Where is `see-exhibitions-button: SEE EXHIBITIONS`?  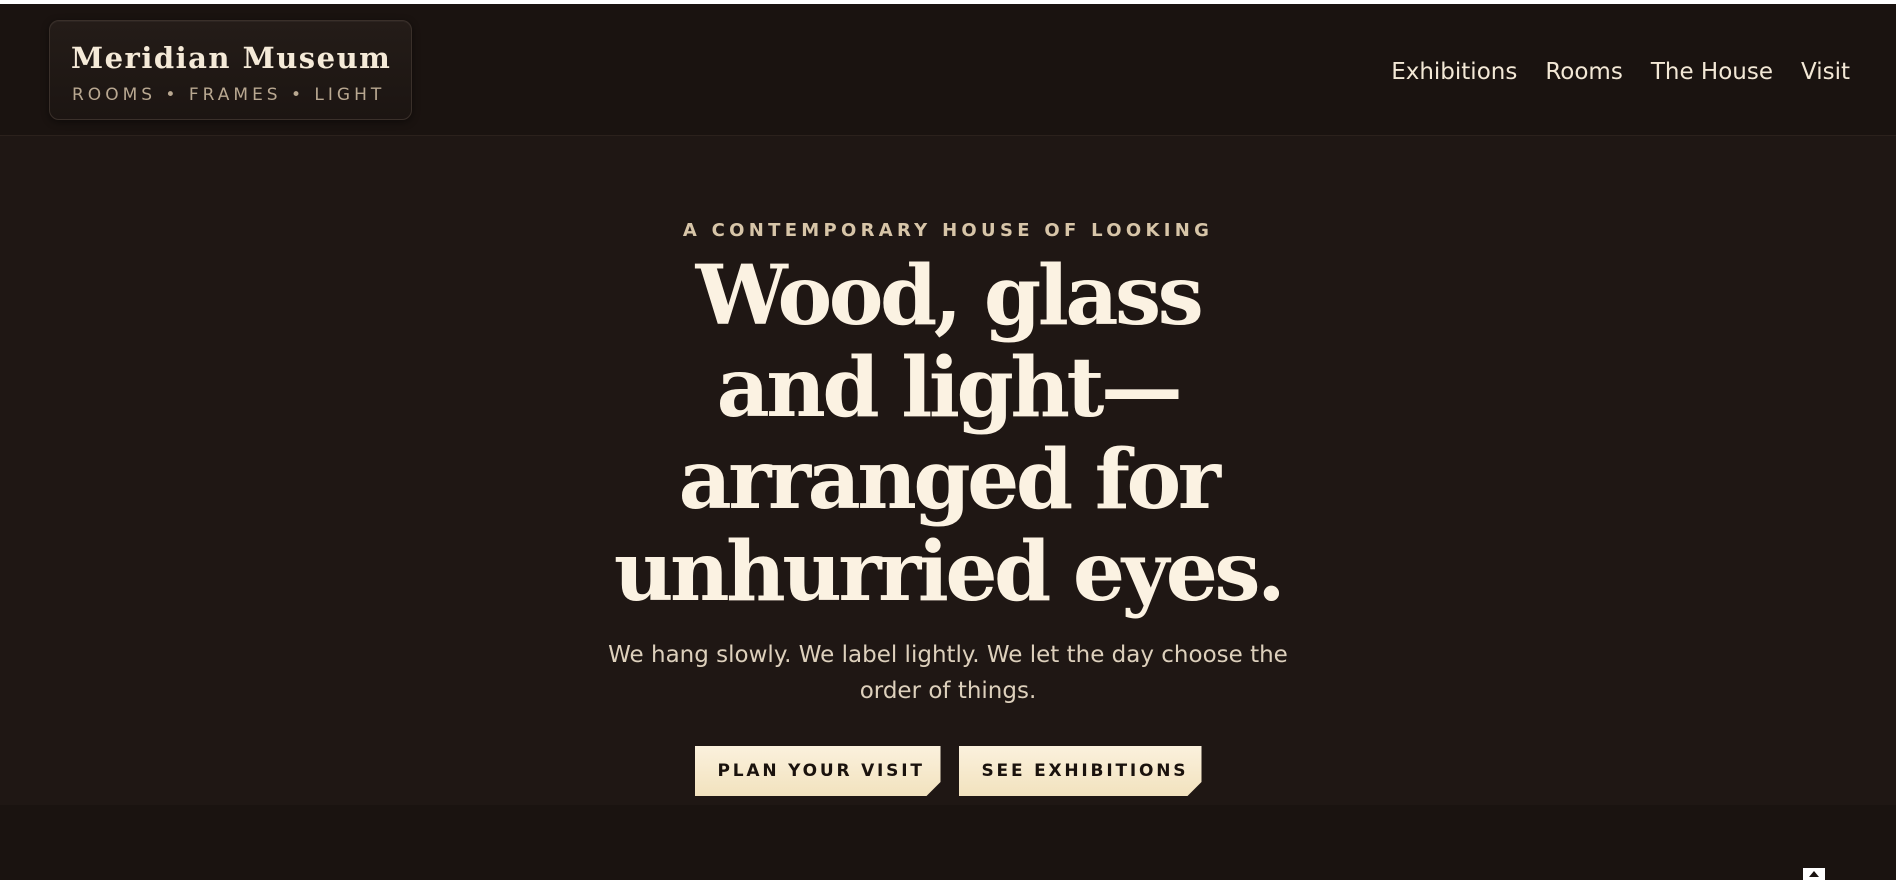 see-exhibitions-button: SEE EXHIBITIONS is located at coordinates (1080, 771).